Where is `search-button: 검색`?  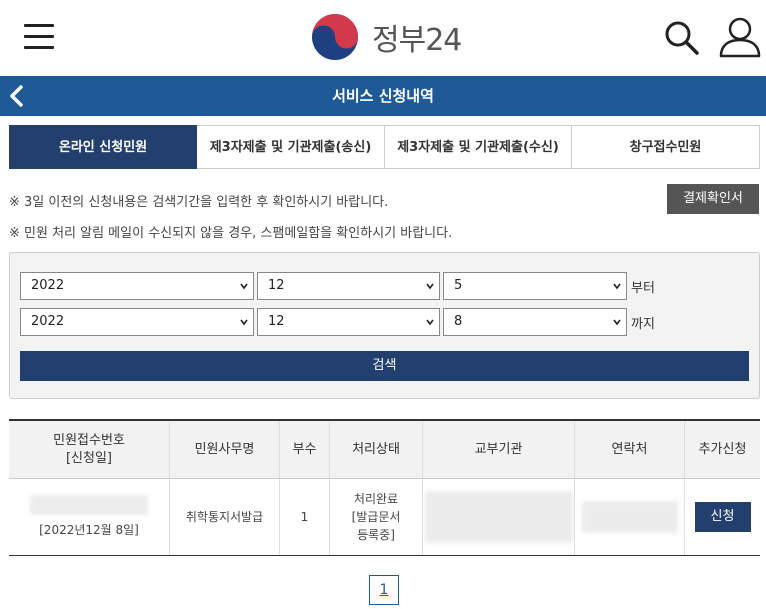 search-button: 검색 is located at coordinates (384, 366).